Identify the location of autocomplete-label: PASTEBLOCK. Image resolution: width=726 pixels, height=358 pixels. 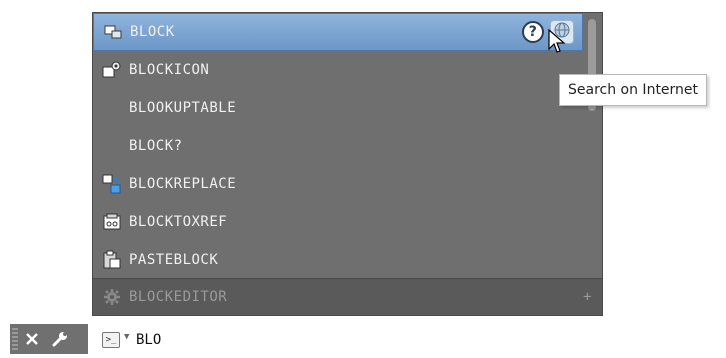
(174, 260).